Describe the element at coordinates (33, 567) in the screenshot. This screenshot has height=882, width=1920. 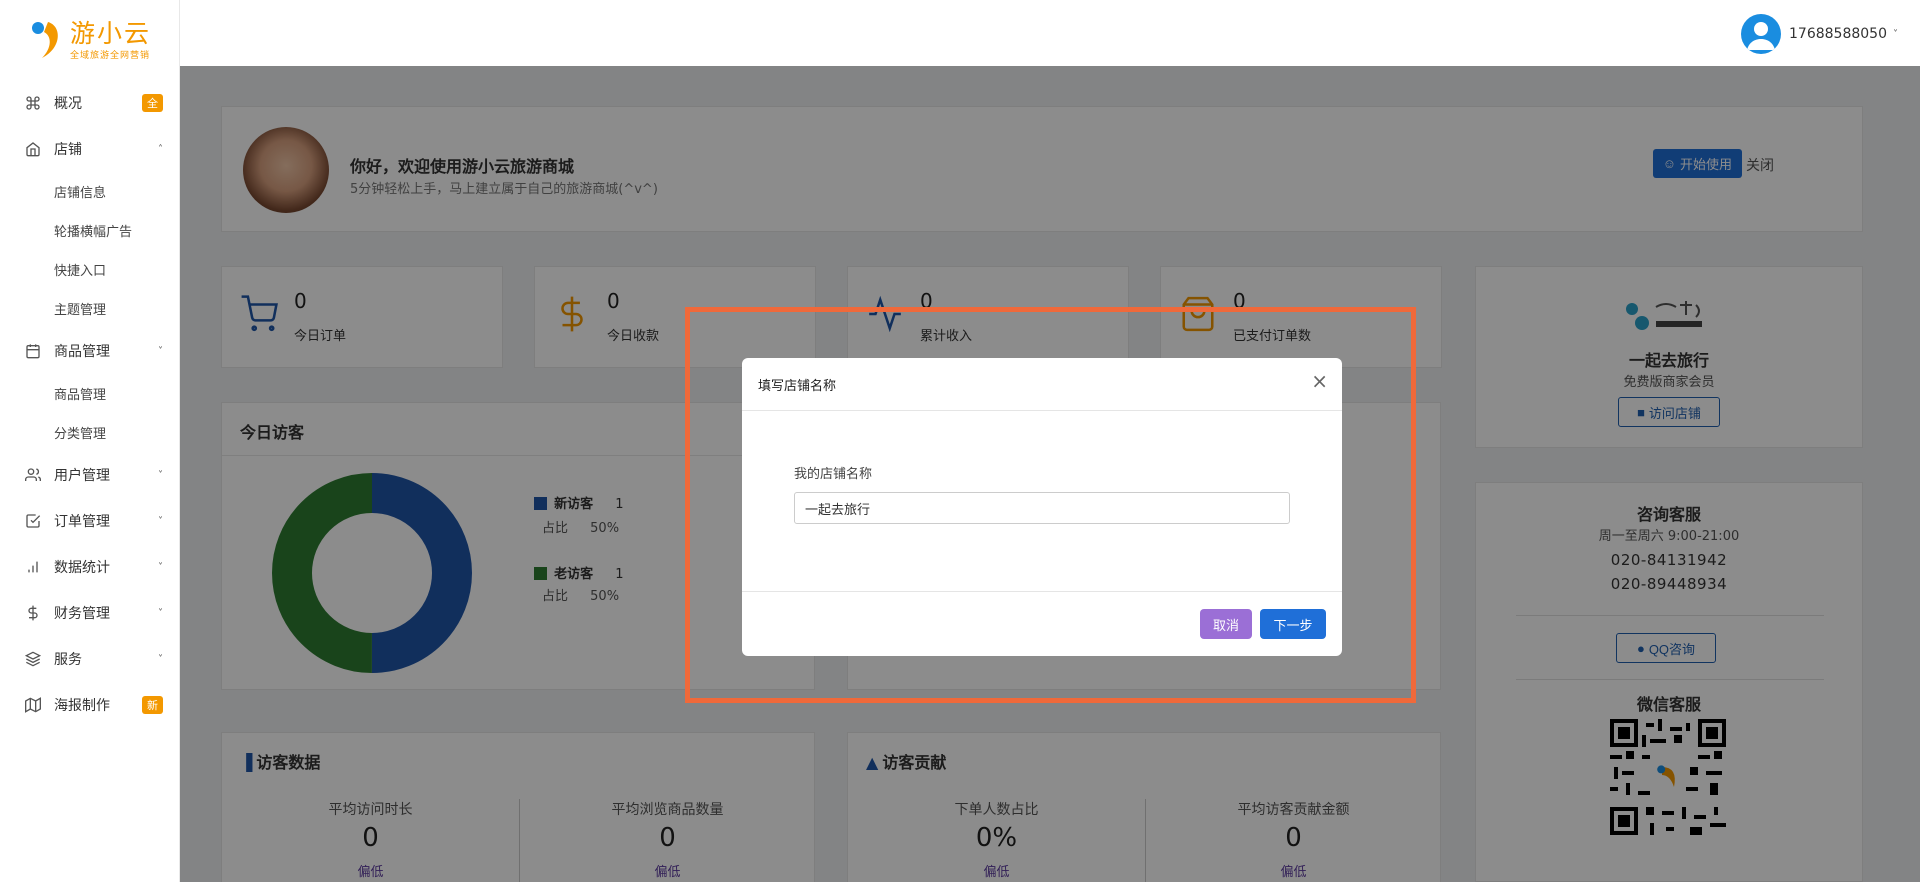
I see `bar-chart-icon` at that location.